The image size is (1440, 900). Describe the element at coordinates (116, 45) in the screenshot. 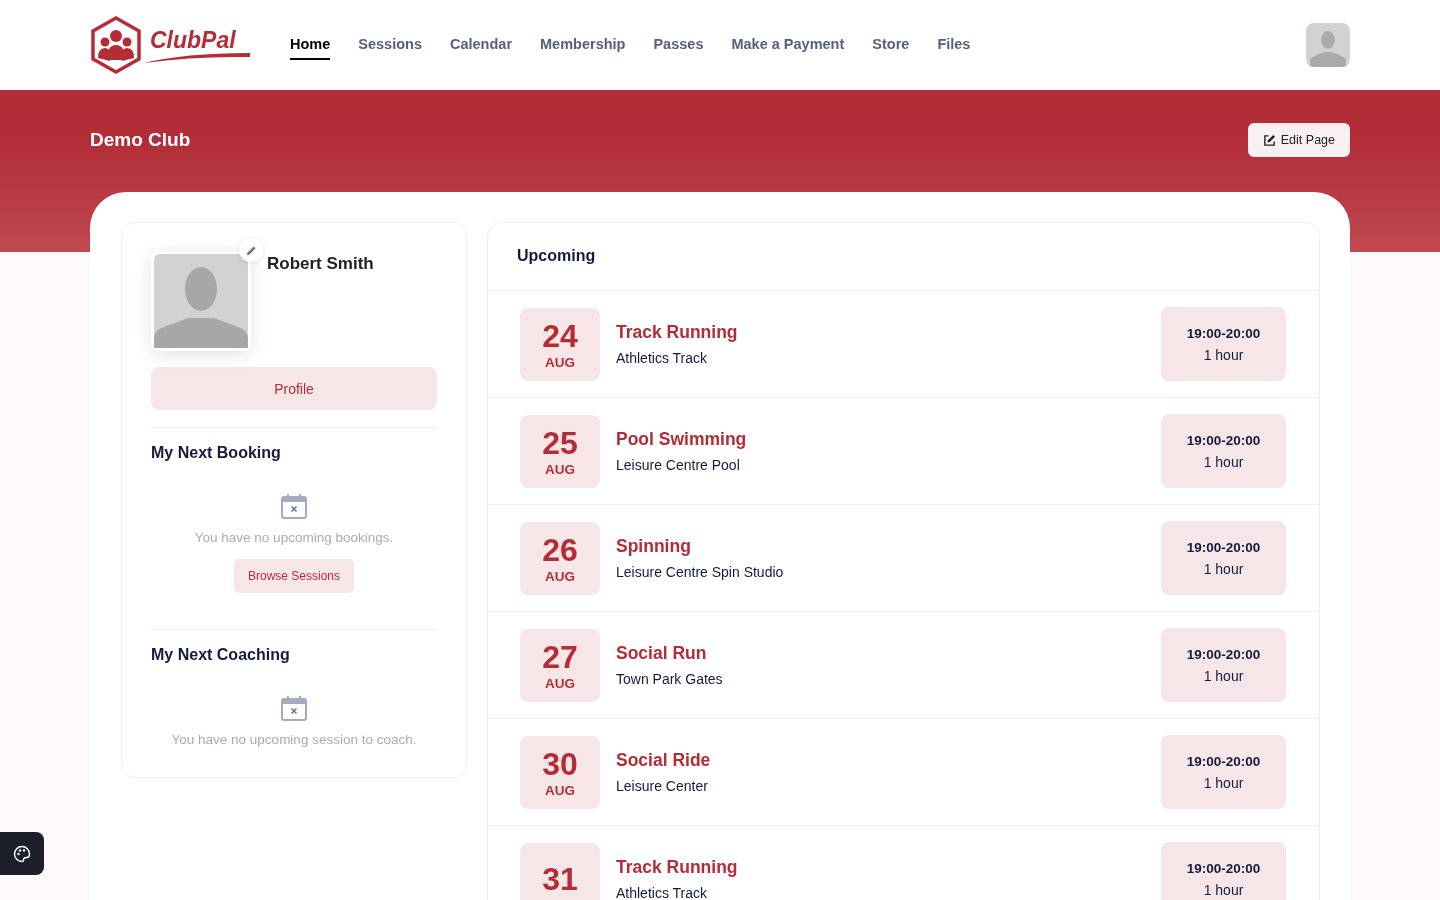

I see `logo-icon` at that location.